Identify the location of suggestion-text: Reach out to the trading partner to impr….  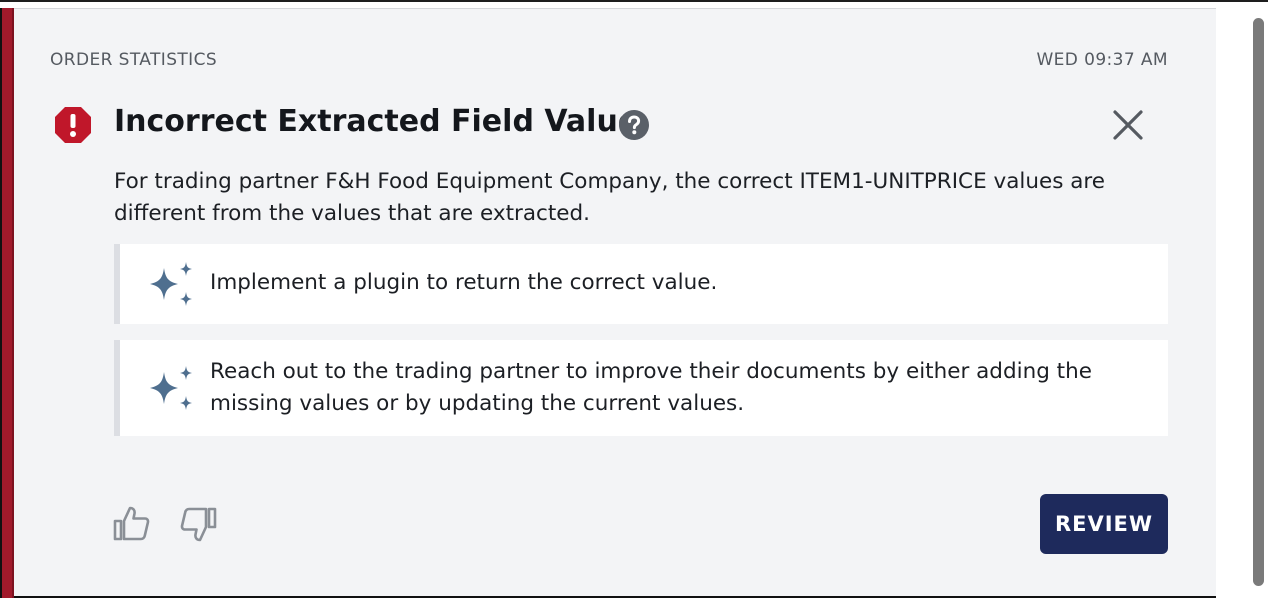
(651, 387).